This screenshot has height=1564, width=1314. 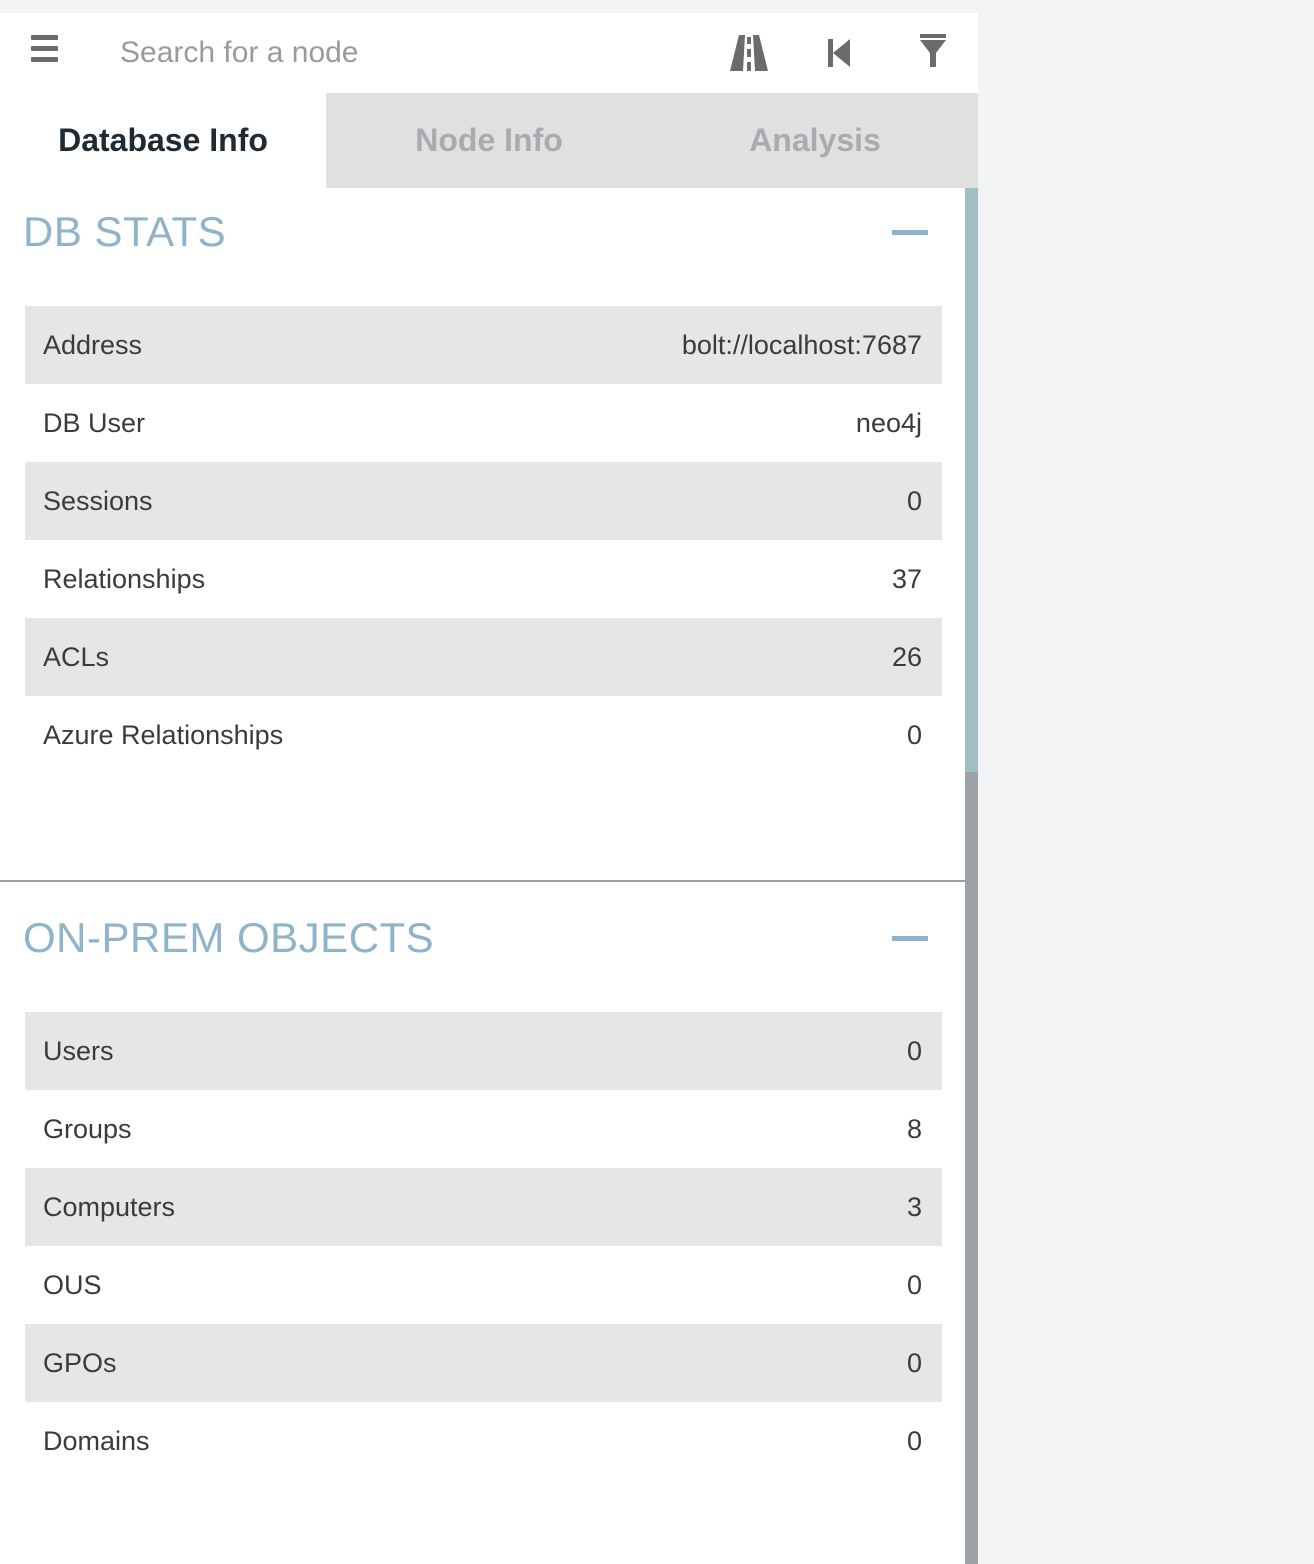 I want to click on table-row: Groups 8, so click(x=483, y=1129).